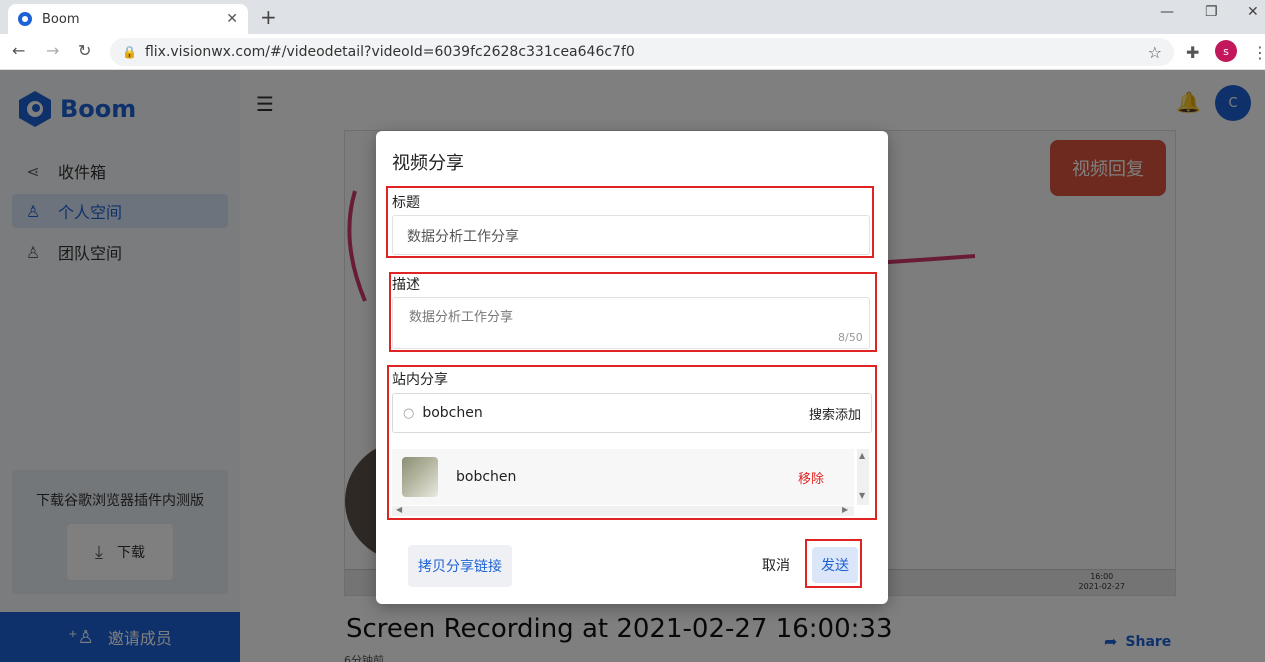  Describe the element at coordinates (623, 510) in the screenshot. I see `user-list-hscrollbar: ◀ ▶` at that location.